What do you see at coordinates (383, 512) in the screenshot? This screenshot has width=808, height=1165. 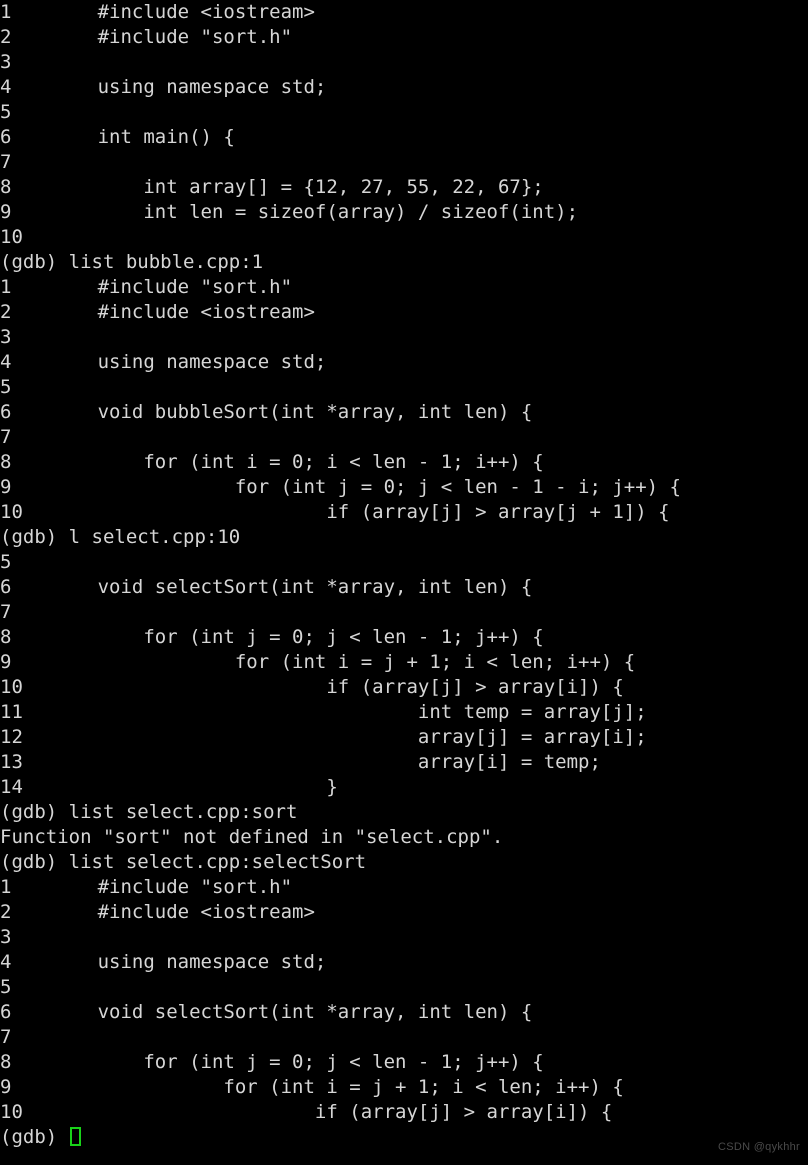 I see `source-text: if (array[j] > array[j + 1]) {` at bounding box center [383, 512].